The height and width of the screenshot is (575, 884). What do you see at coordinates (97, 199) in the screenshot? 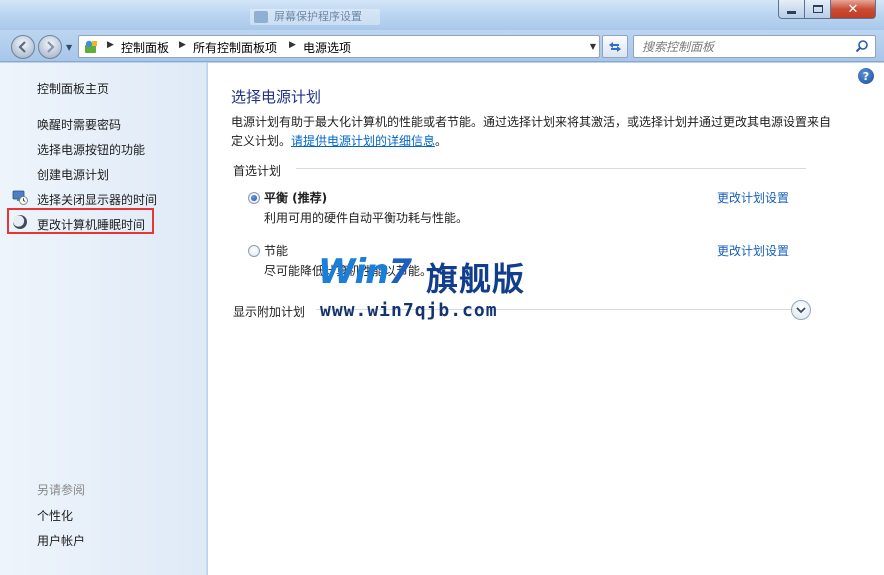
I see `sidebar-item-display-off-time: 选择关闭显示器的时间` at bounding box center [97, 199].